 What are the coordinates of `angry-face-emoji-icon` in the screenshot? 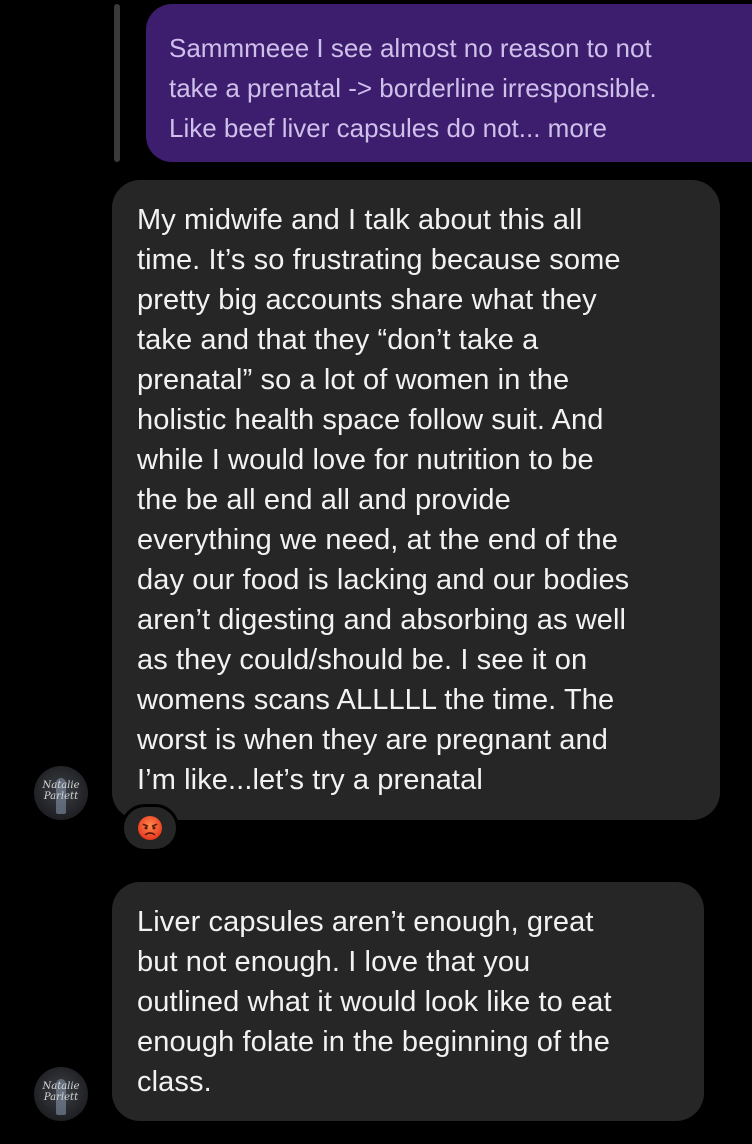 It's located at (150, 828).